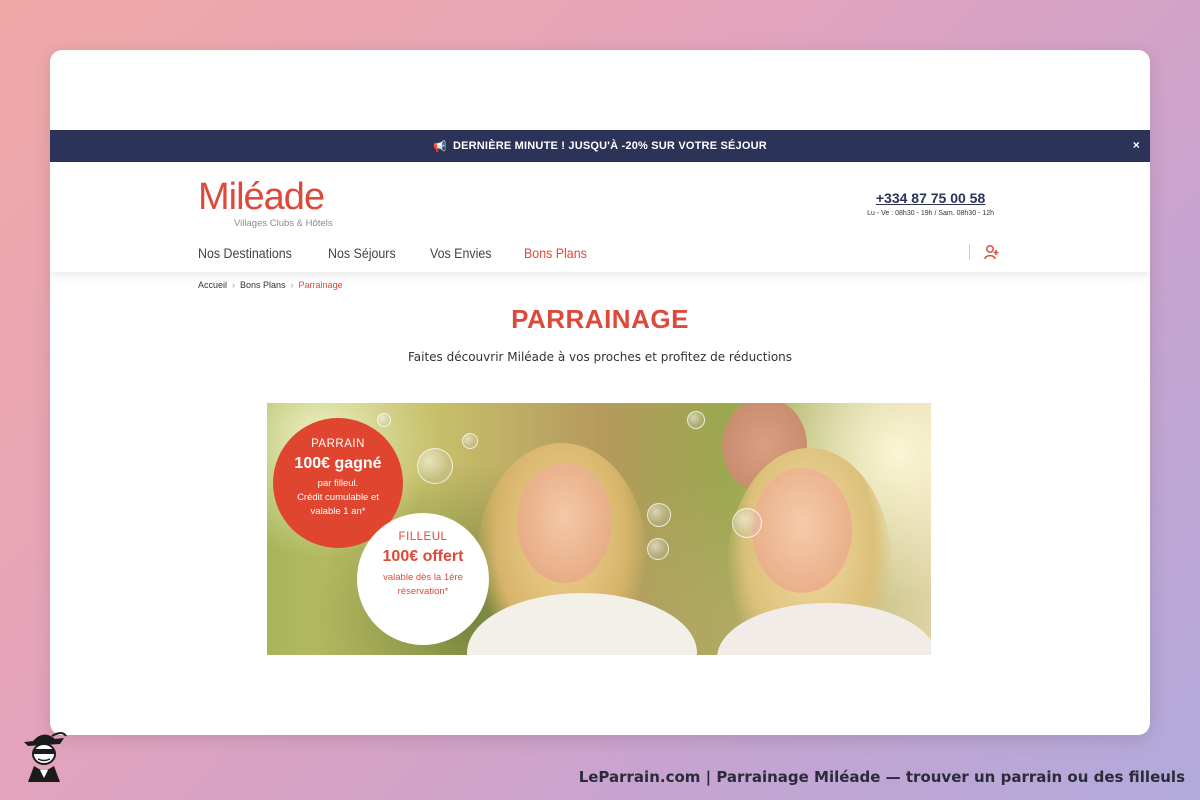 The image size is (1200, 800). I want to click on parrain-amount: 100€ gagné, so click(338, 463).